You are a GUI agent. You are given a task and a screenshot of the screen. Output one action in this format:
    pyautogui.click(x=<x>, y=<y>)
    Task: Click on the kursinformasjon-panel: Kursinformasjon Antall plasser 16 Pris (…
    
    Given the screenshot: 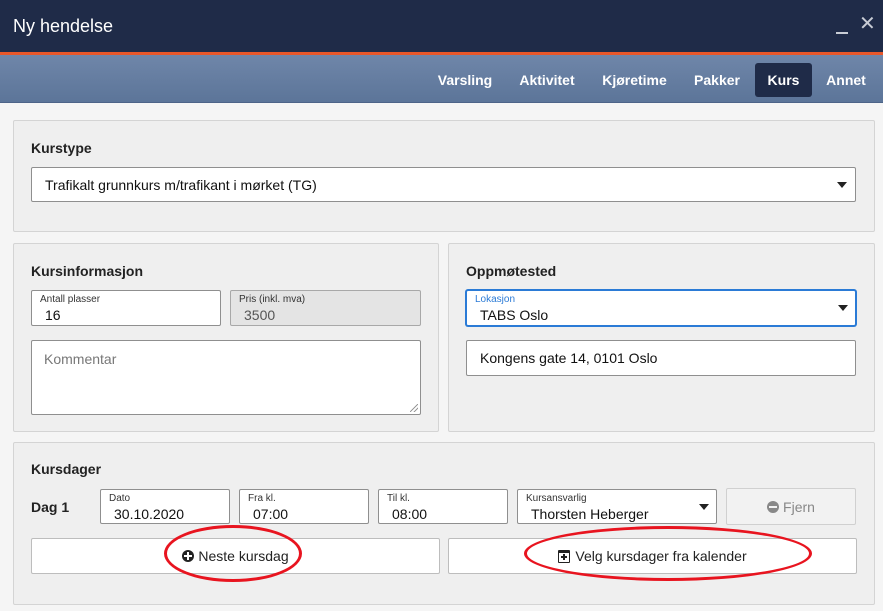 What is the action you would take?
    pyautogui.click(x=226, y=337)
    